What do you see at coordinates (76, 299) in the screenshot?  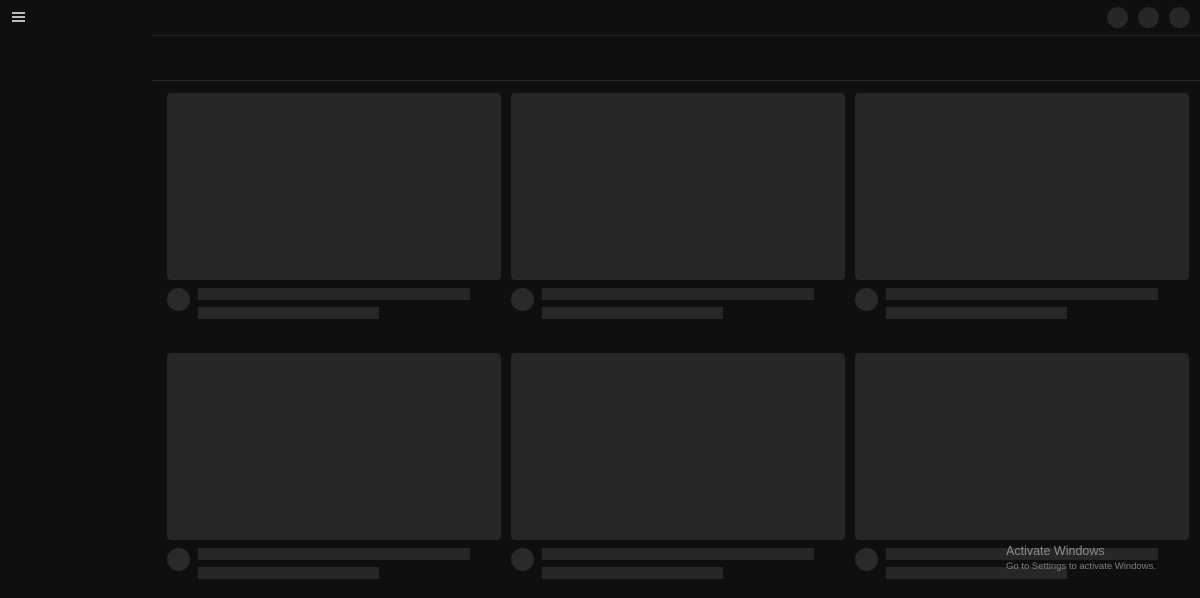 I see `sidebar` at bounding box center [76, 299].